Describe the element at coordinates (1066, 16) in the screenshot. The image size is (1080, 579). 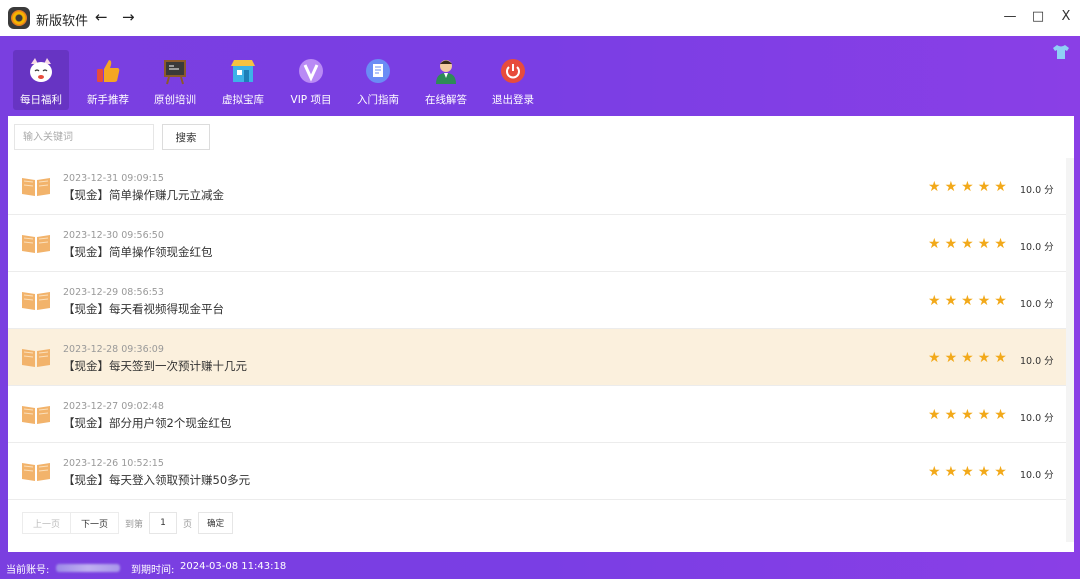
I see `close-button: X` at that location.